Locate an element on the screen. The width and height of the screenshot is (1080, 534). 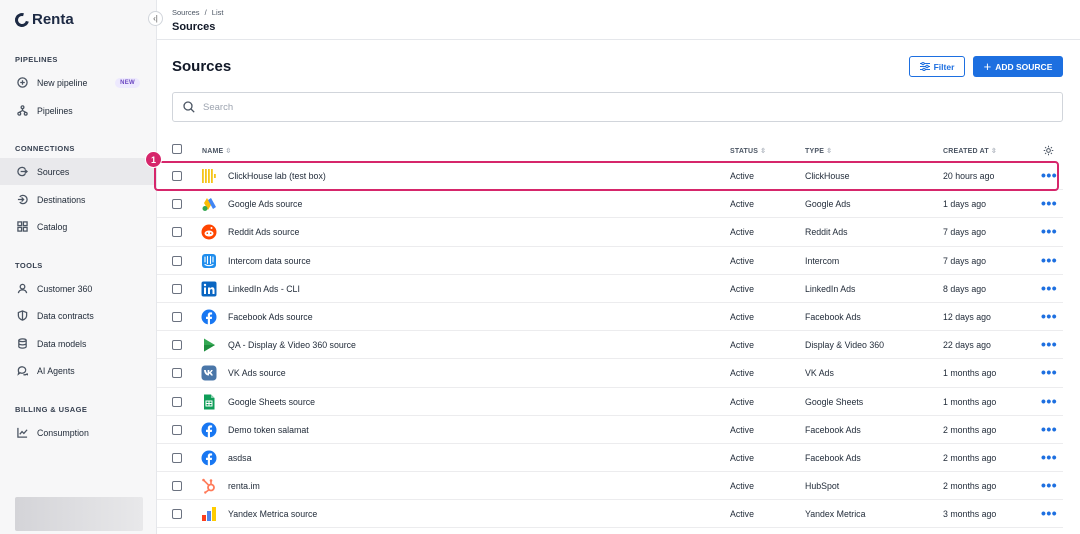
sidebar-item-catalog: Catalog is located at coordinates (78, 226).